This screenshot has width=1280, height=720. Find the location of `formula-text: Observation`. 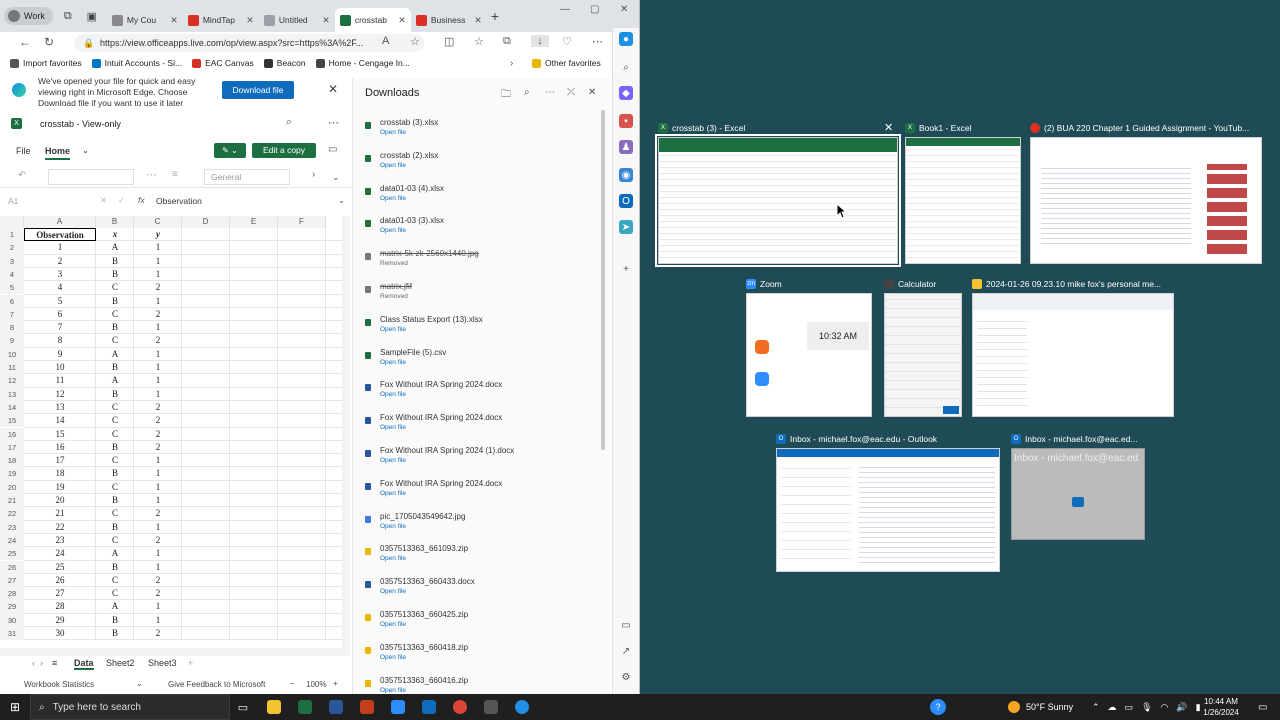

formula-text: Observation is located at coordinates (179, 201).